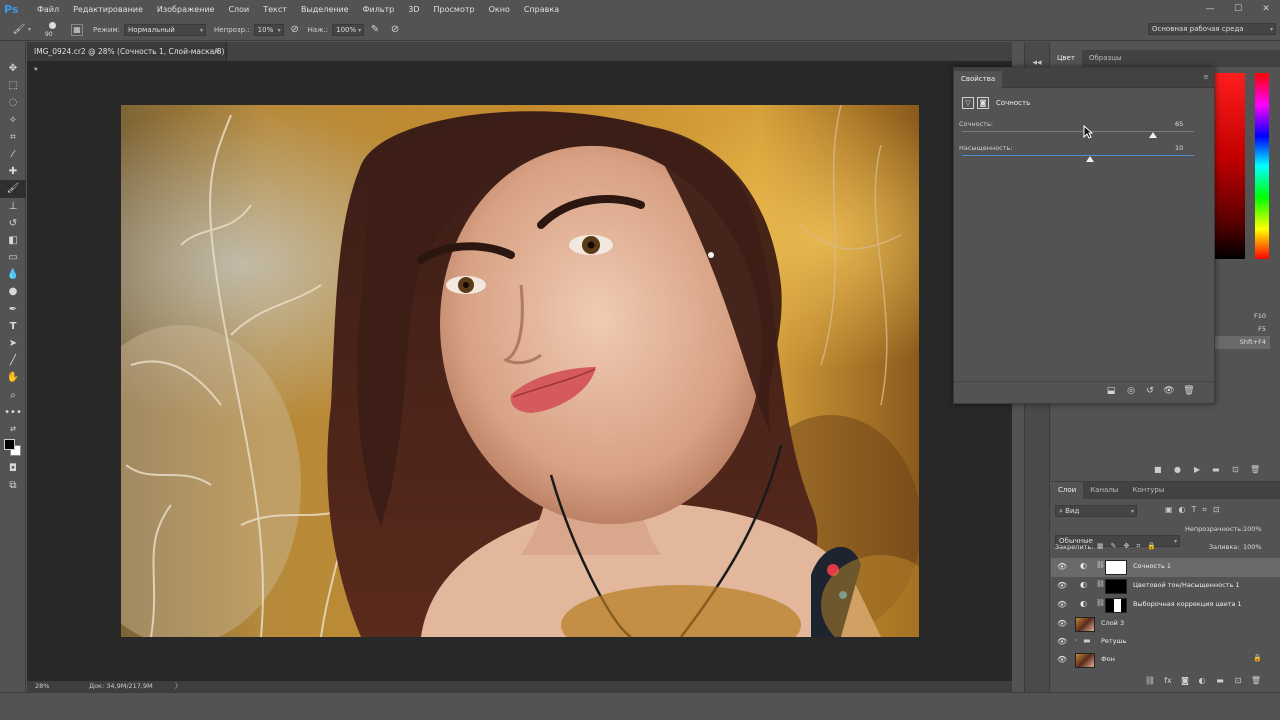 This screenshot has width=1280, height=720. Describe the element at coordinates (178, 686) in the screenshot. I see `status-menu-arrow-icon: 〉` at that location.